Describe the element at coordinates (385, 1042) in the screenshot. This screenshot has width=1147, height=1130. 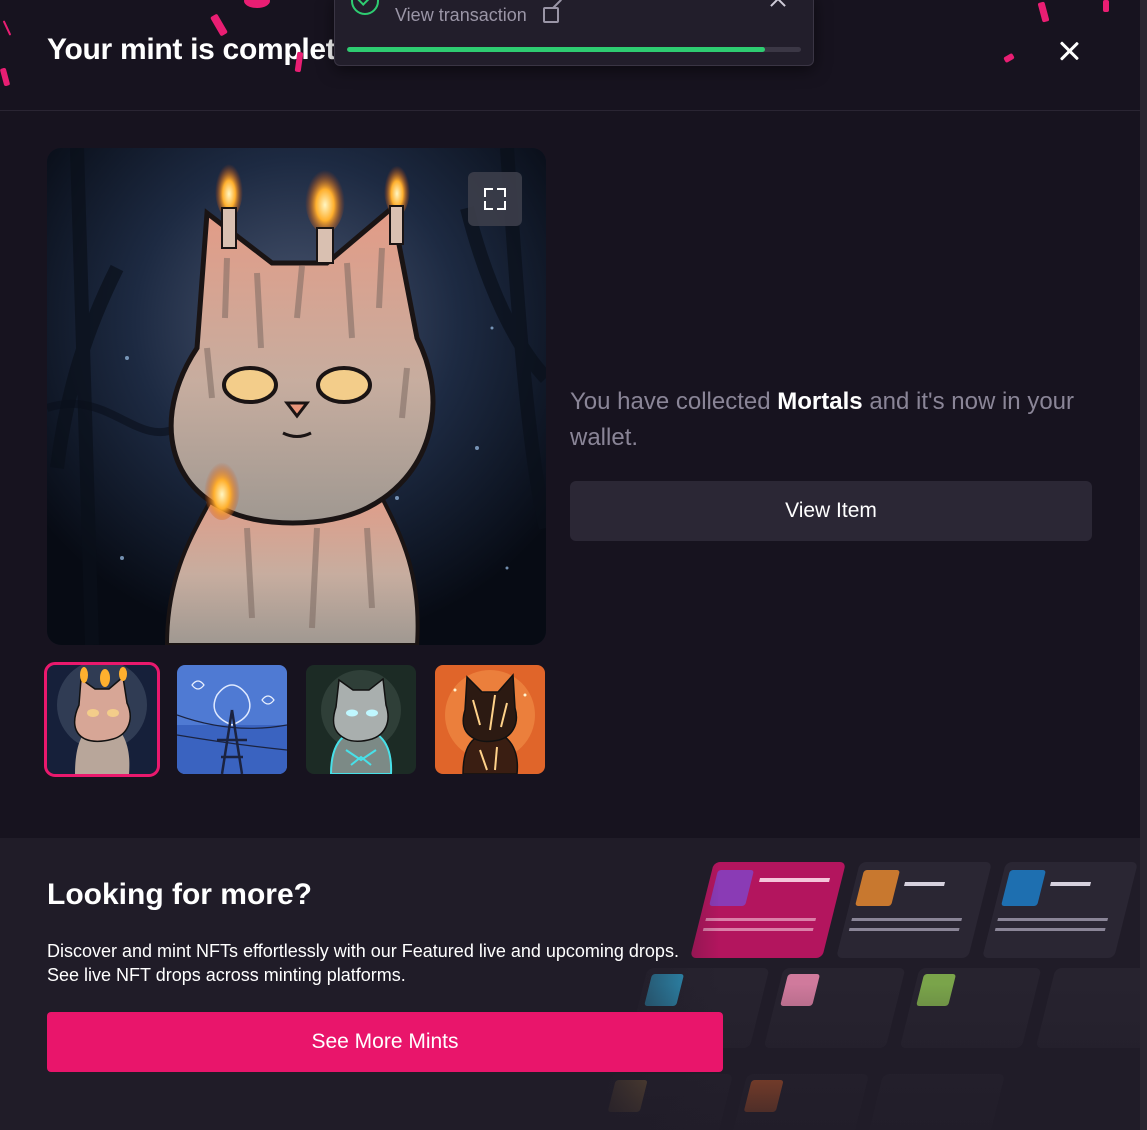
I see `see-more-mints-button: See More Mints` at that location.